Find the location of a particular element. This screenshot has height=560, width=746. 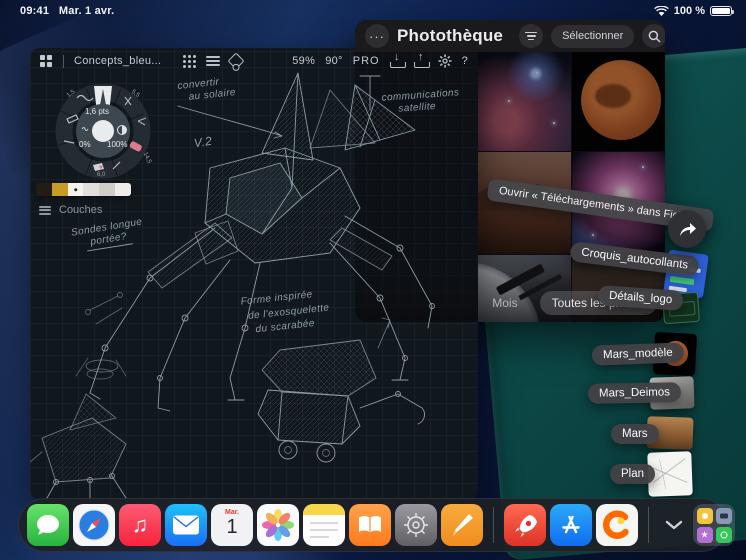

filter-icon is located at coordinates (531, 36).